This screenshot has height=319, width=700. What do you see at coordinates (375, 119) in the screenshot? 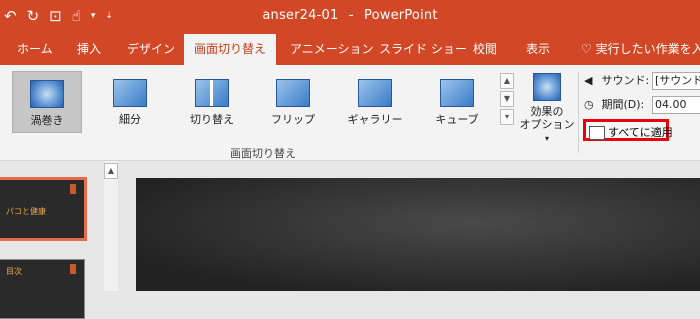
I see `transition-label: ギャラリー` at bounding box center [375, 119].